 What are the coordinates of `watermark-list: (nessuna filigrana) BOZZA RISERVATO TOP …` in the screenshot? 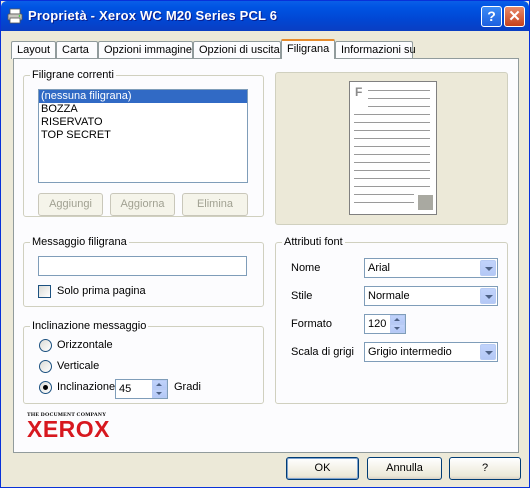 It's located at (143, 136).